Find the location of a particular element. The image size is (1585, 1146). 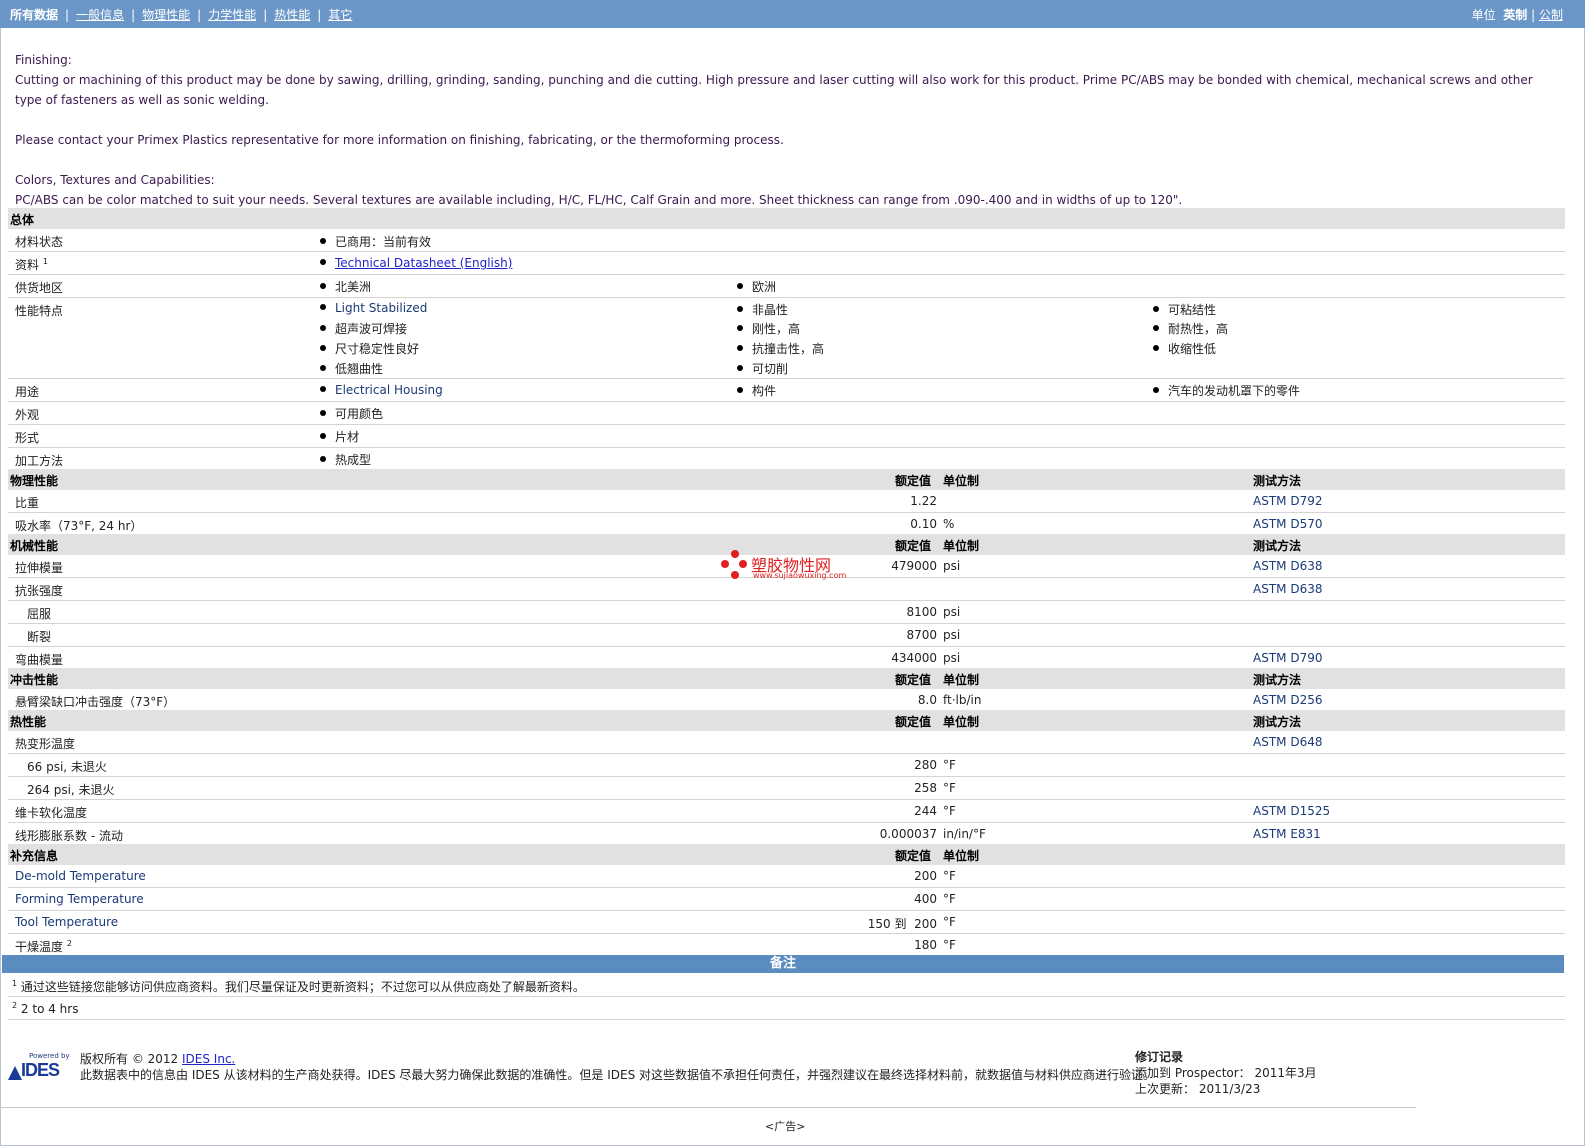

table-row: 供货地区 北美洲 欧洲 is located at coordinates (786, 286).